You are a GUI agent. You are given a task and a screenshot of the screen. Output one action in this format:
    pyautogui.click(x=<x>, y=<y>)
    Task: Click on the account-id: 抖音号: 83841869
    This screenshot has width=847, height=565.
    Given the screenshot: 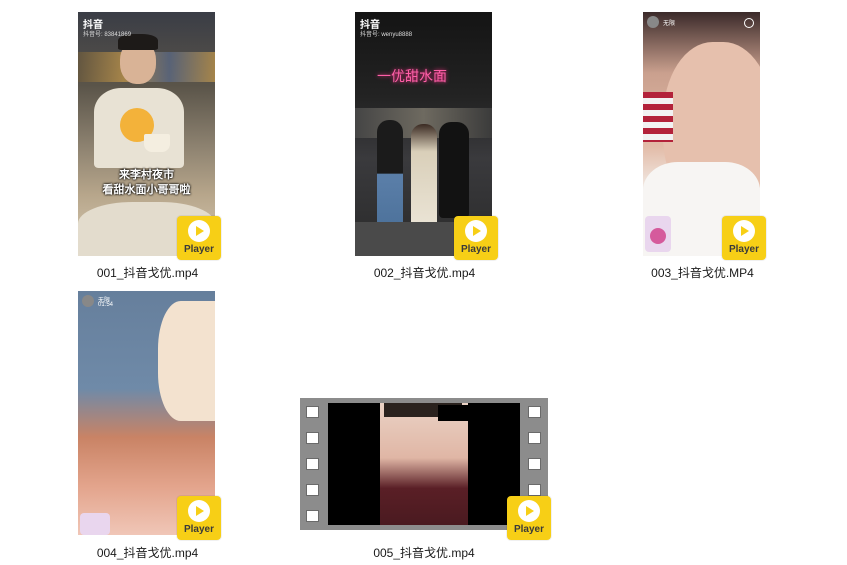 What is the action you would take?
    pyautogui.click(x=107, y=35)
    